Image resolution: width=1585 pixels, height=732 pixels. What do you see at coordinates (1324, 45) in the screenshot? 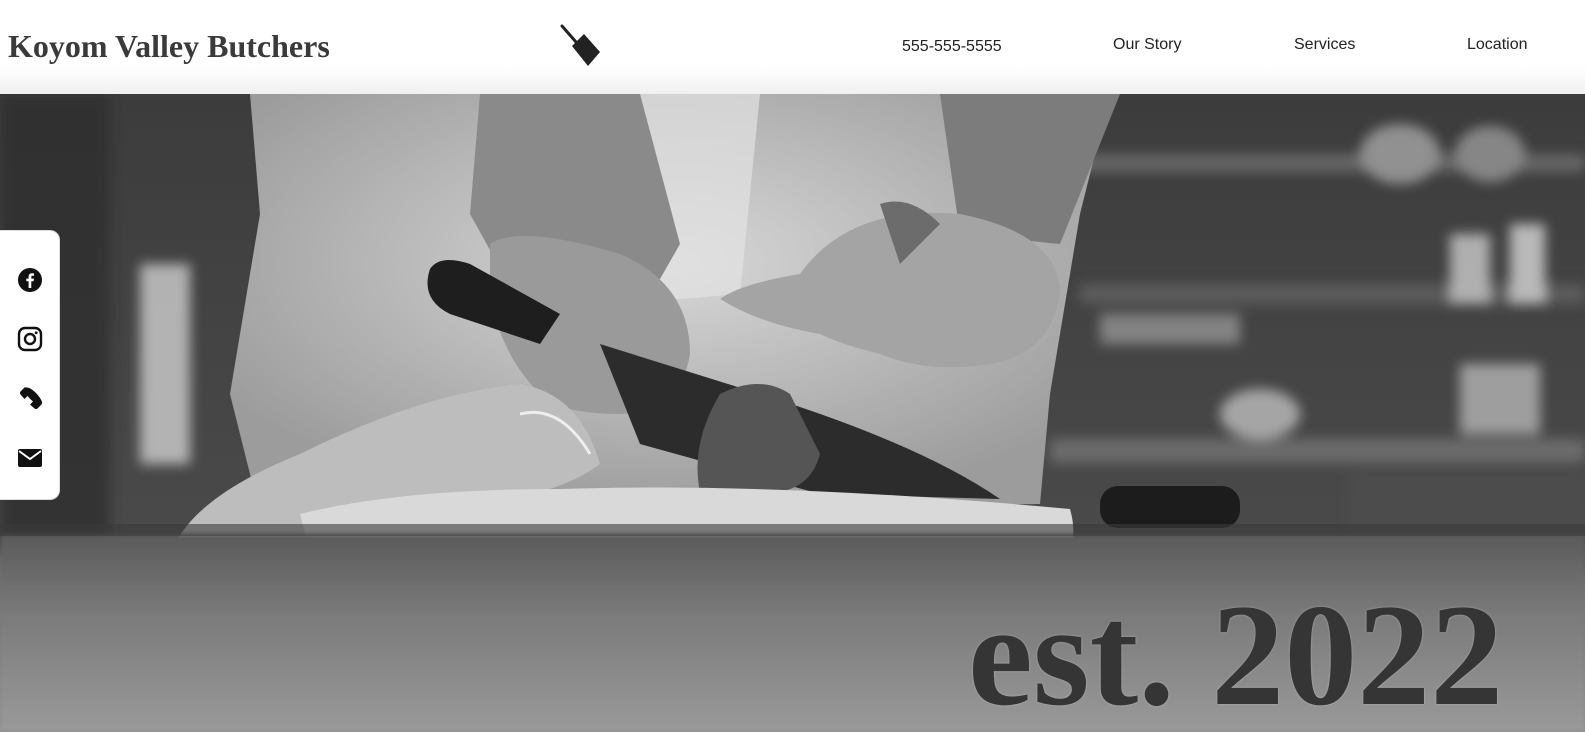
I see `nav-services: Services` at bounding box center [1324, 45].